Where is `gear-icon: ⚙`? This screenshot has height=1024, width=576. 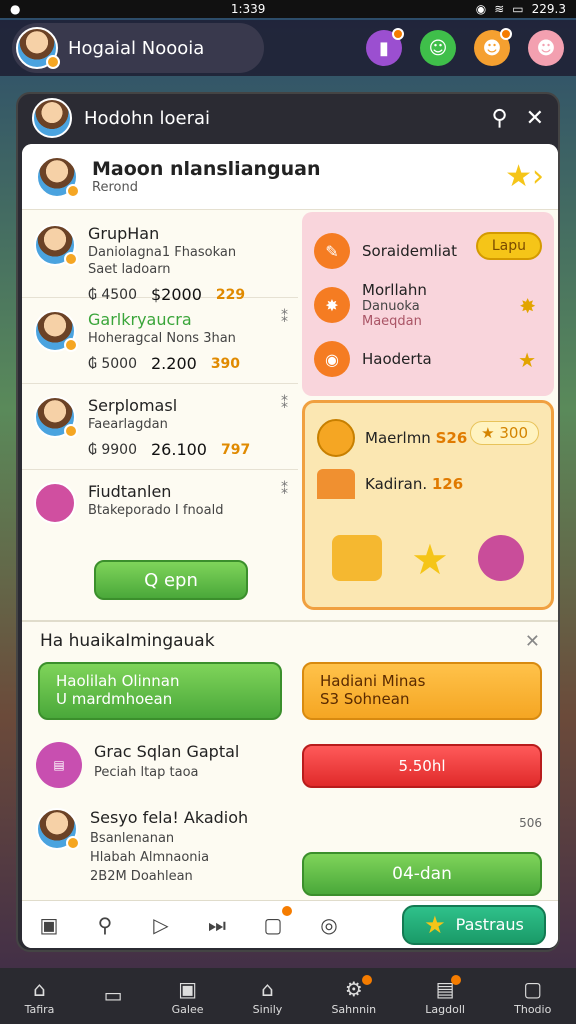
gear-icon: ⚙ is located at coordinates (353, 988).